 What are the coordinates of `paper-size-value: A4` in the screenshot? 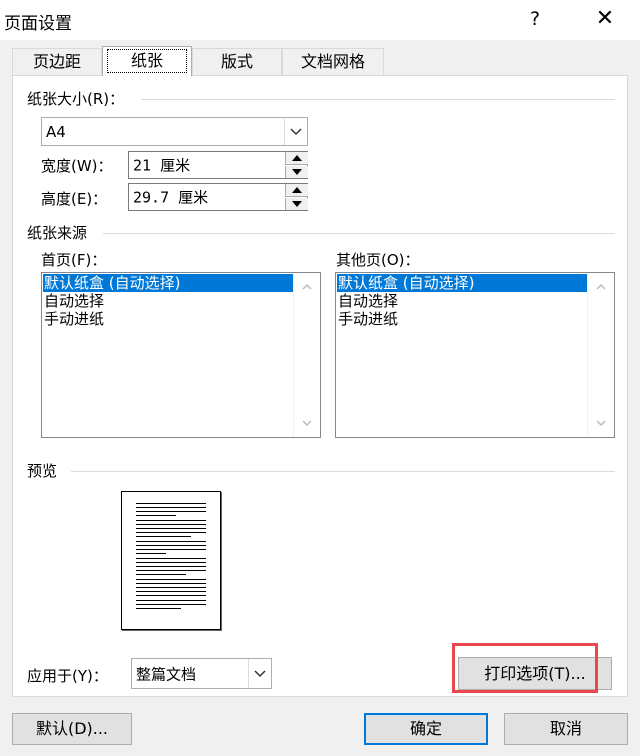 It's located at (56, 131).